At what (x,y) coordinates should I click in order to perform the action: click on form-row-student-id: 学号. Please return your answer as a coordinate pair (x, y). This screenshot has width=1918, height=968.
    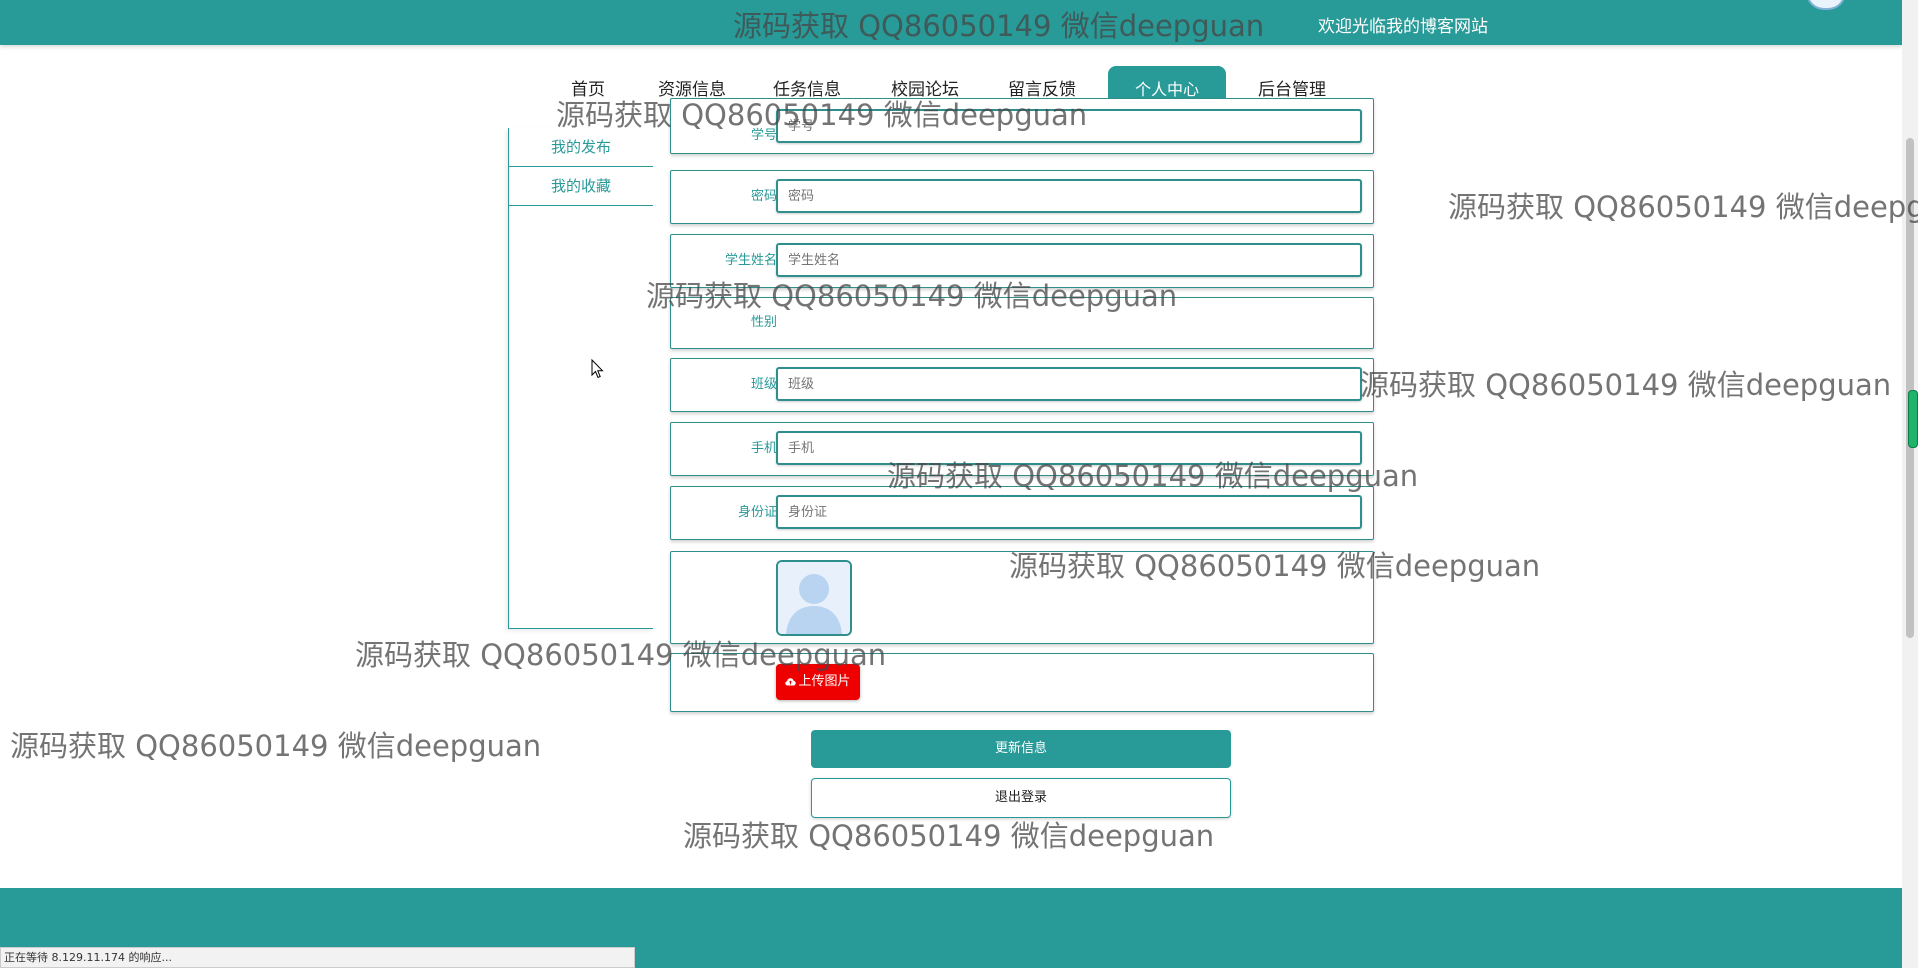
    Looking at the image, I should click on (1022, 126).